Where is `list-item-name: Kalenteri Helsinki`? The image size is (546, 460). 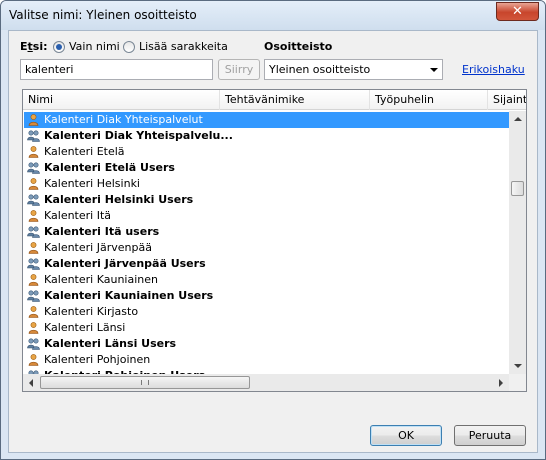 list-item-name: Kalenteri Helsinki is located at coordinates (92, 183).